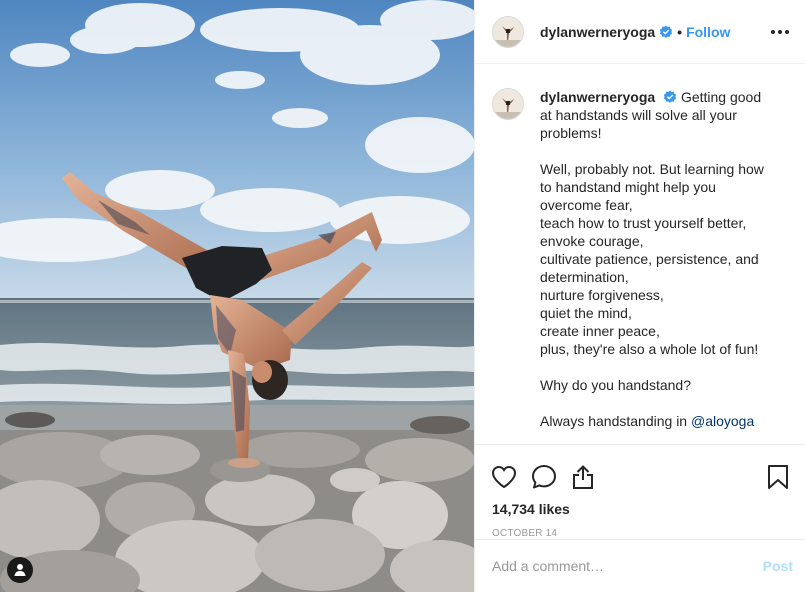 This screenshot has width=805, height=592. I want to click on caption-avatar, so click(508, 104).